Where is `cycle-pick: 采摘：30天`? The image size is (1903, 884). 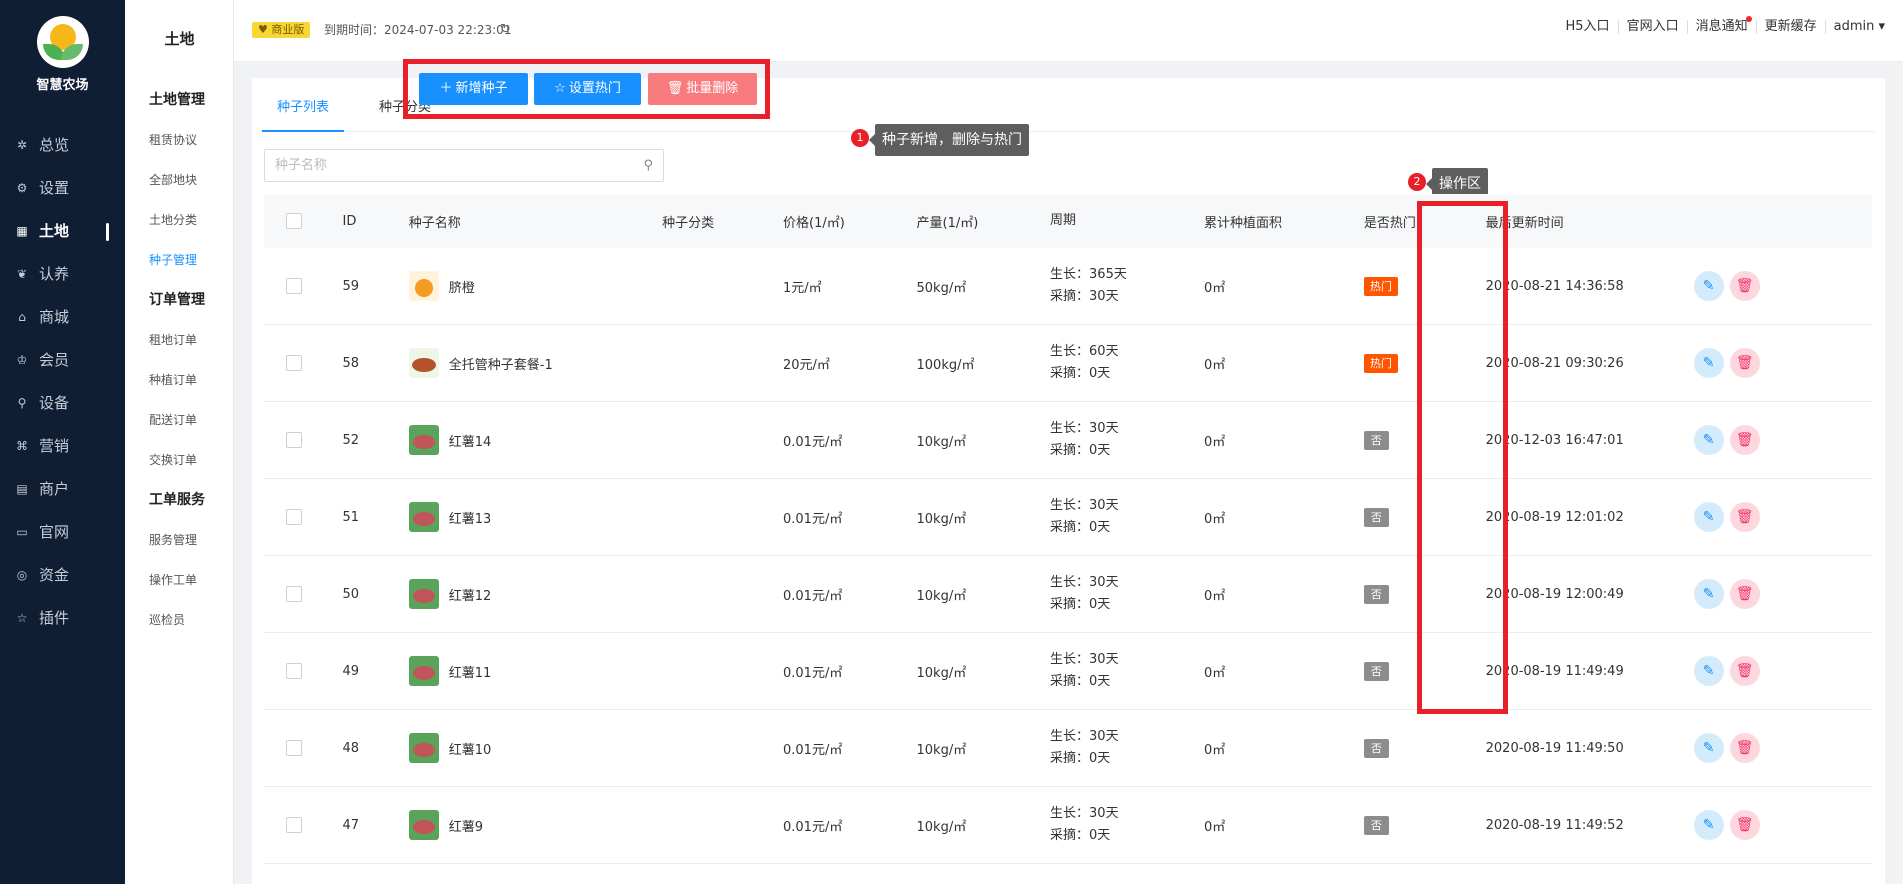 cycle-pick: 采摘：30天 is located at coordinates (1084, 296).